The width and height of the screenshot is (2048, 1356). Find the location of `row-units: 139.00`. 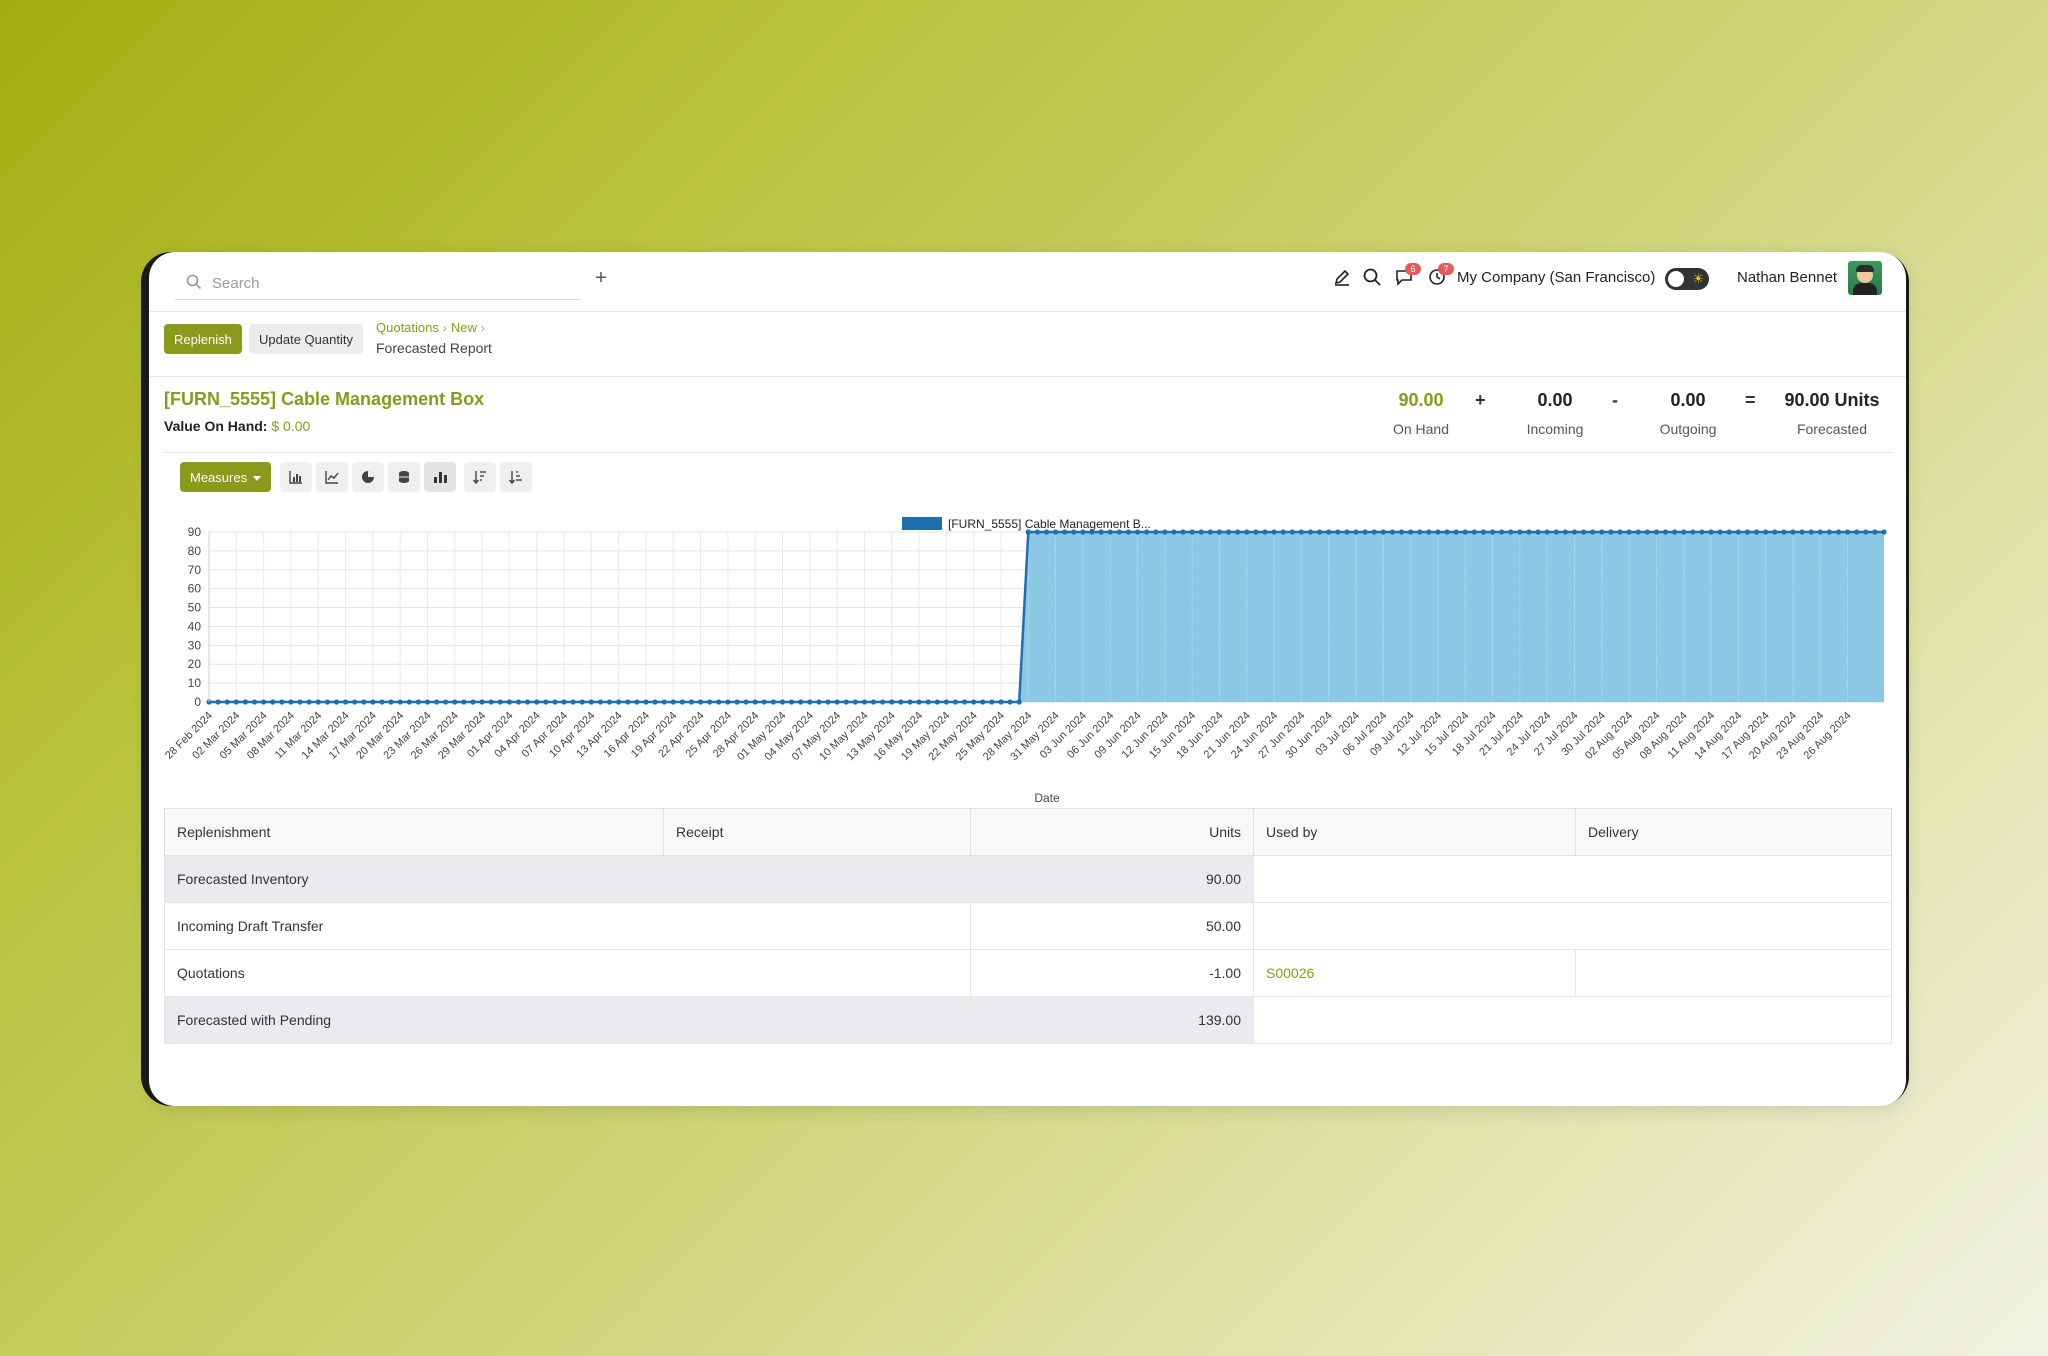

row-units: 139.00 is located at coordinates (1112, 1020).